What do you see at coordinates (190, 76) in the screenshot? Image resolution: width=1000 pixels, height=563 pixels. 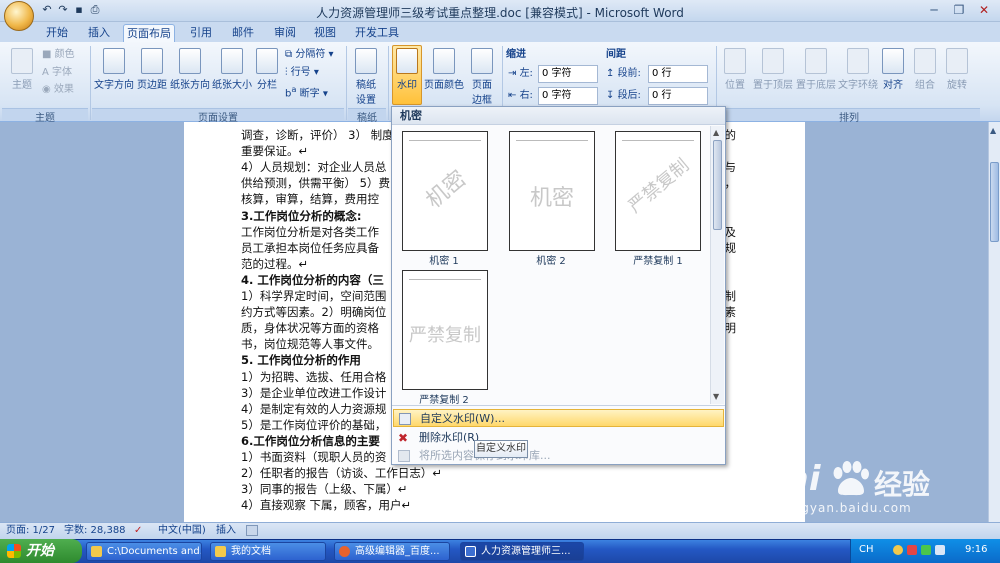 I see `orientation-button: 纸张方向` at bounding box center [190, 76].